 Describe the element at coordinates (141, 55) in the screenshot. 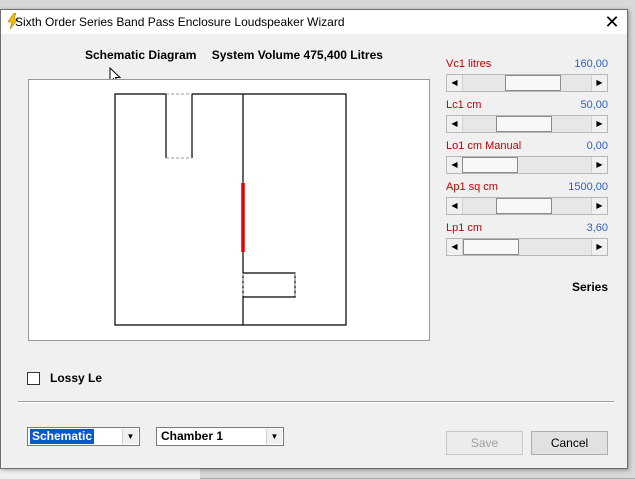

I see `schematic-label: Schematic Diagram` at that location.